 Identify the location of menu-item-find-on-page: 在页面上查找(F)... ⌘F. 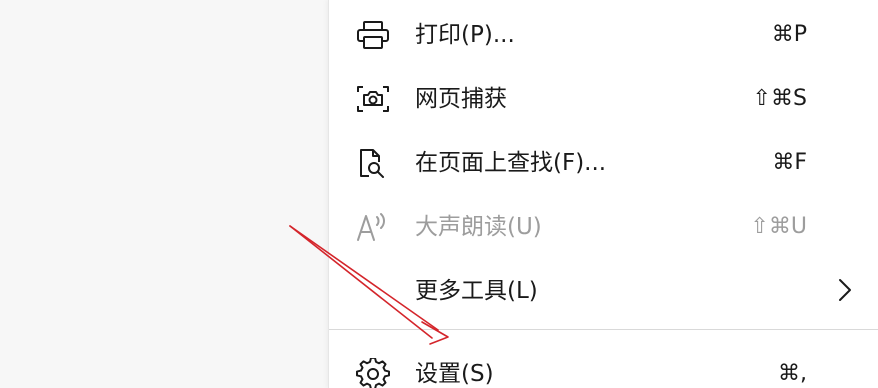
(603, 162).